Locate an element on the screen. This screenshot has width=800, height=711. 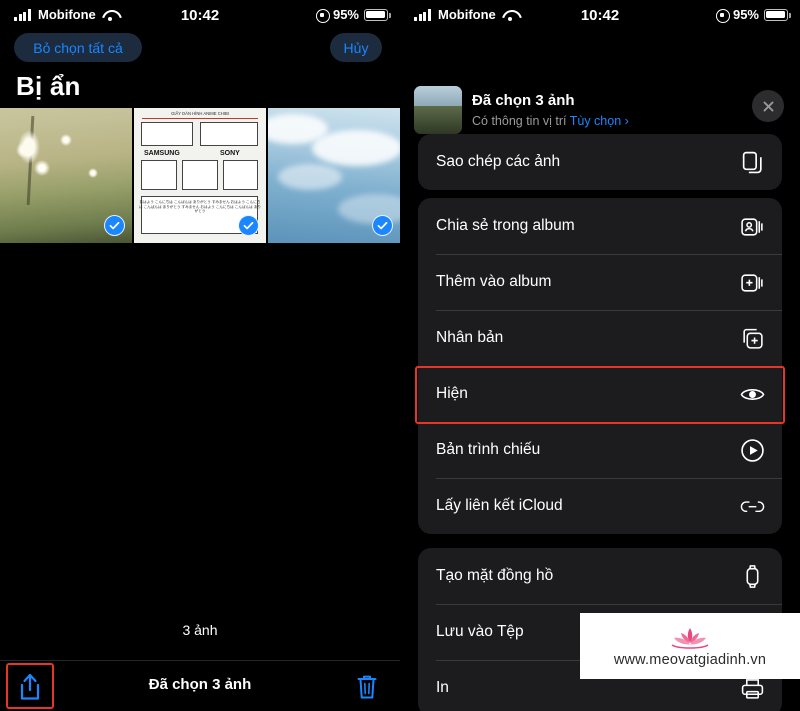
watermark: www.meovatgiadinh.vn is located at coordinates (690, 646).